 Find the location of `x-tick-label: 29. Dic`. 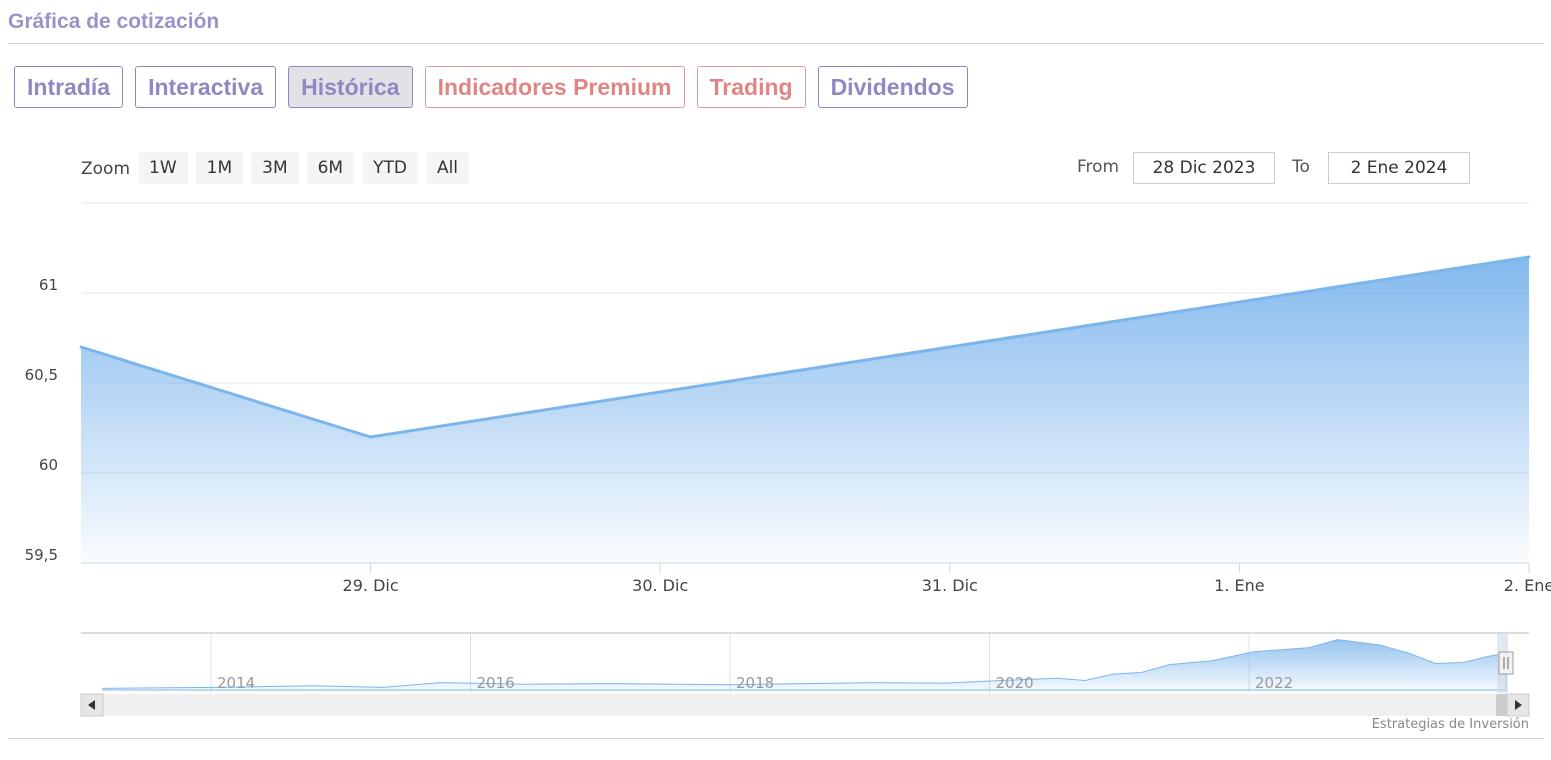

x-tick-label: 29. Dic is located at coordinates (371, 585).